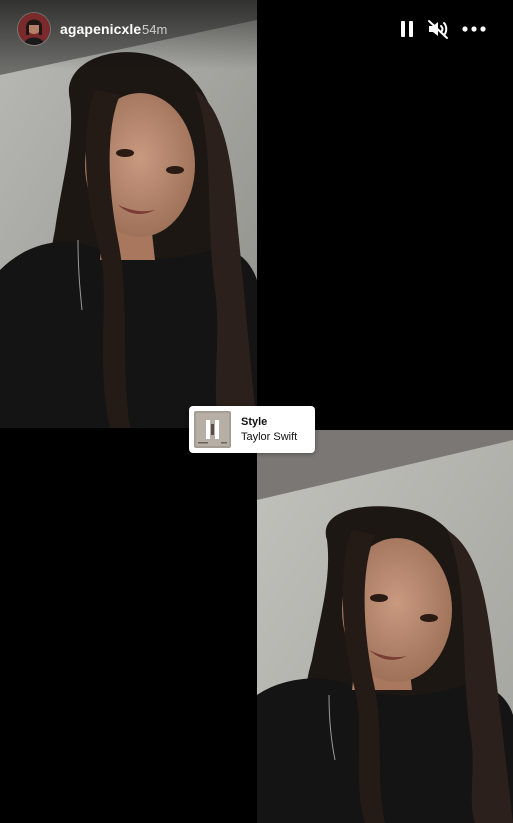 The height and width of the screenshot is (823, 513). I want to click on song-title: Style, so click(254, 422).